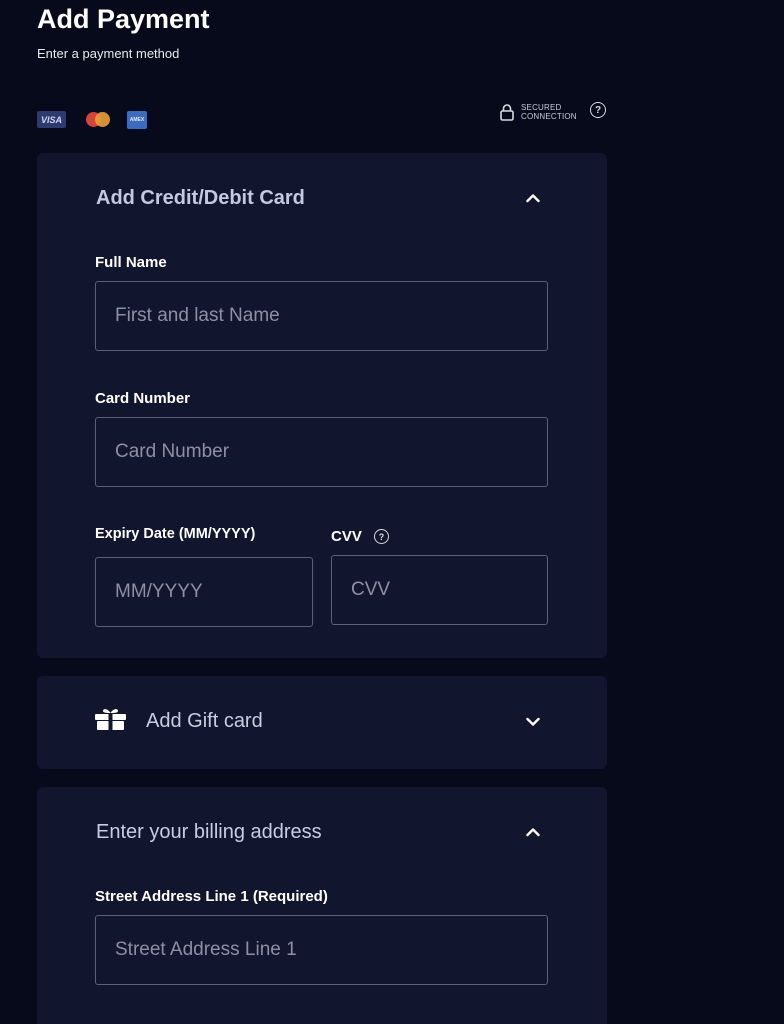 The height and width of the screenshot is (1024, 784). I want to click on full-name-input, so click(321, 316).